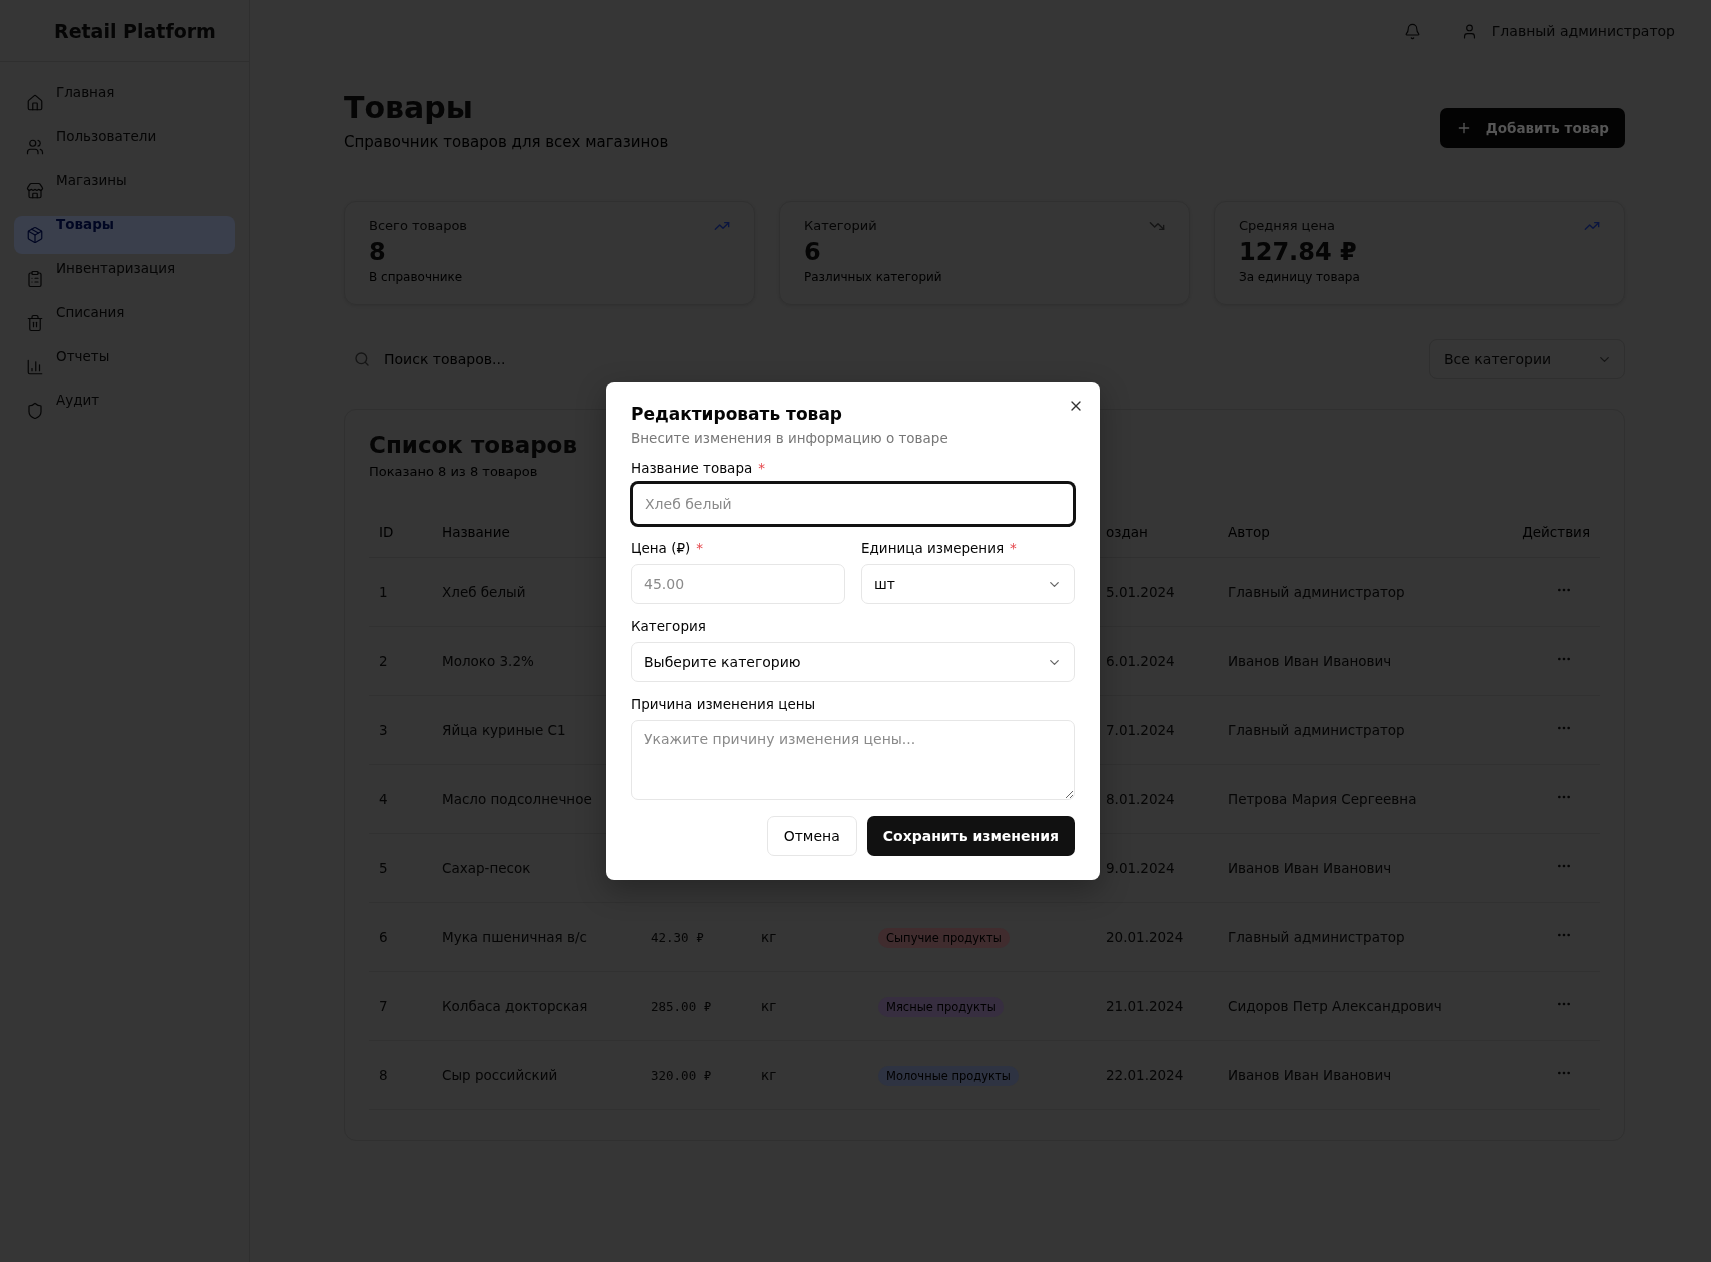 This screenshot has width=1711, height=1262. I want to click on field-label: Единица измерения, so click(933, 548).